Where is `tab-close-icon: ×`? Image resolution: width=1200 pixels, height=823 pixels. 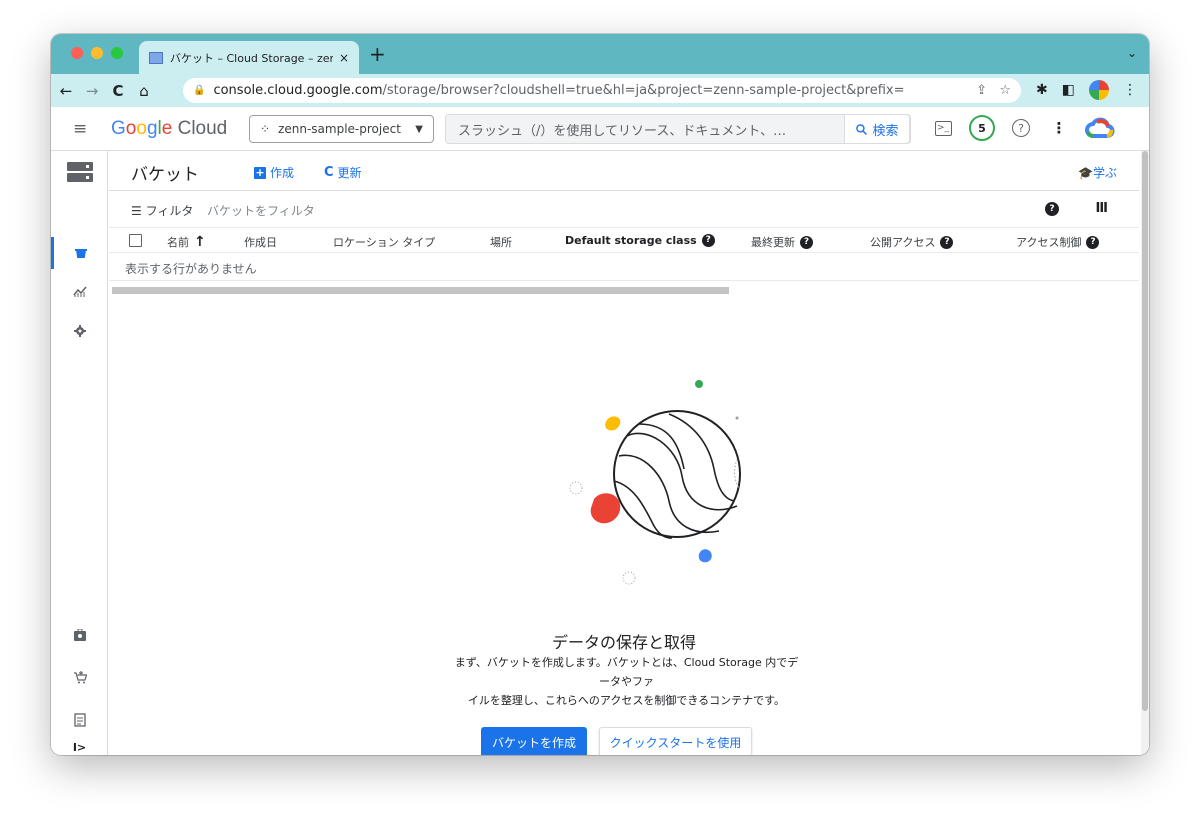
tab-close-icon: × is located at coordinates (344, 58).